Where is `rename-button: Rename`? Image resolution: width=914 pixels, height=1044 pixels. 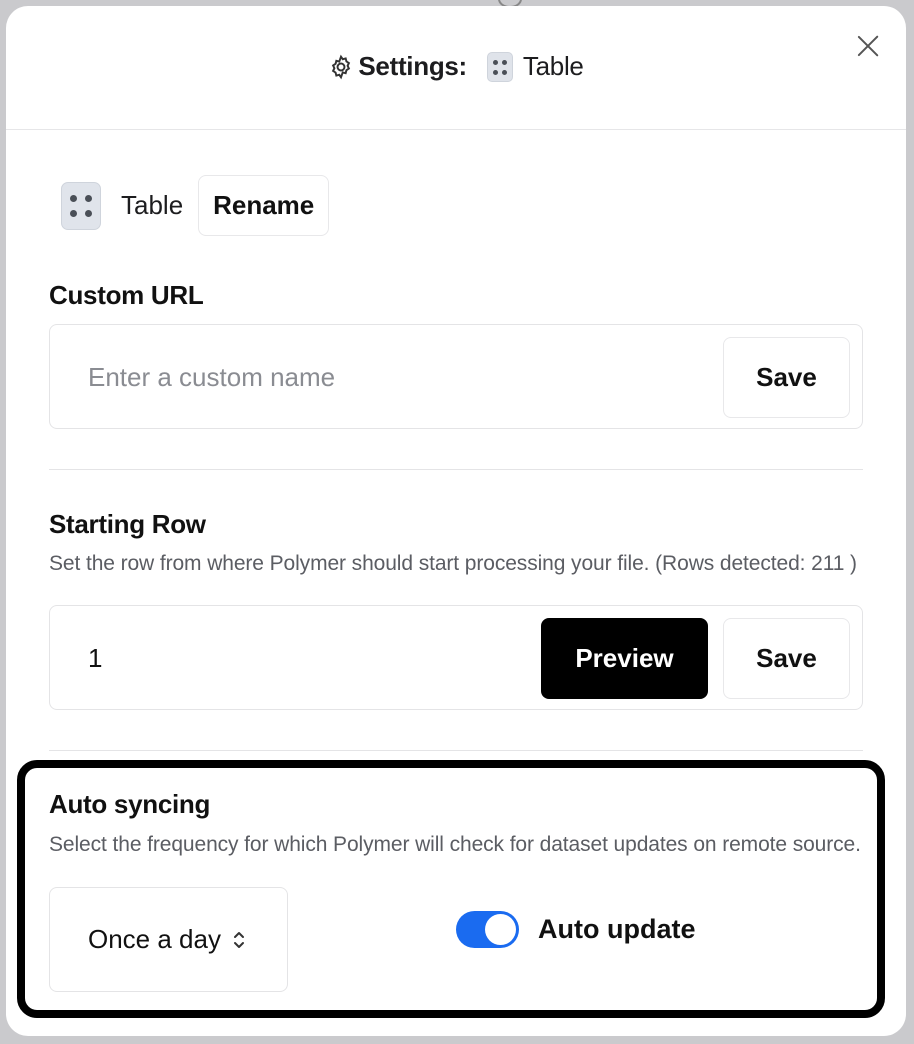
rename-button: Rename is located at coordinates (264, 205).